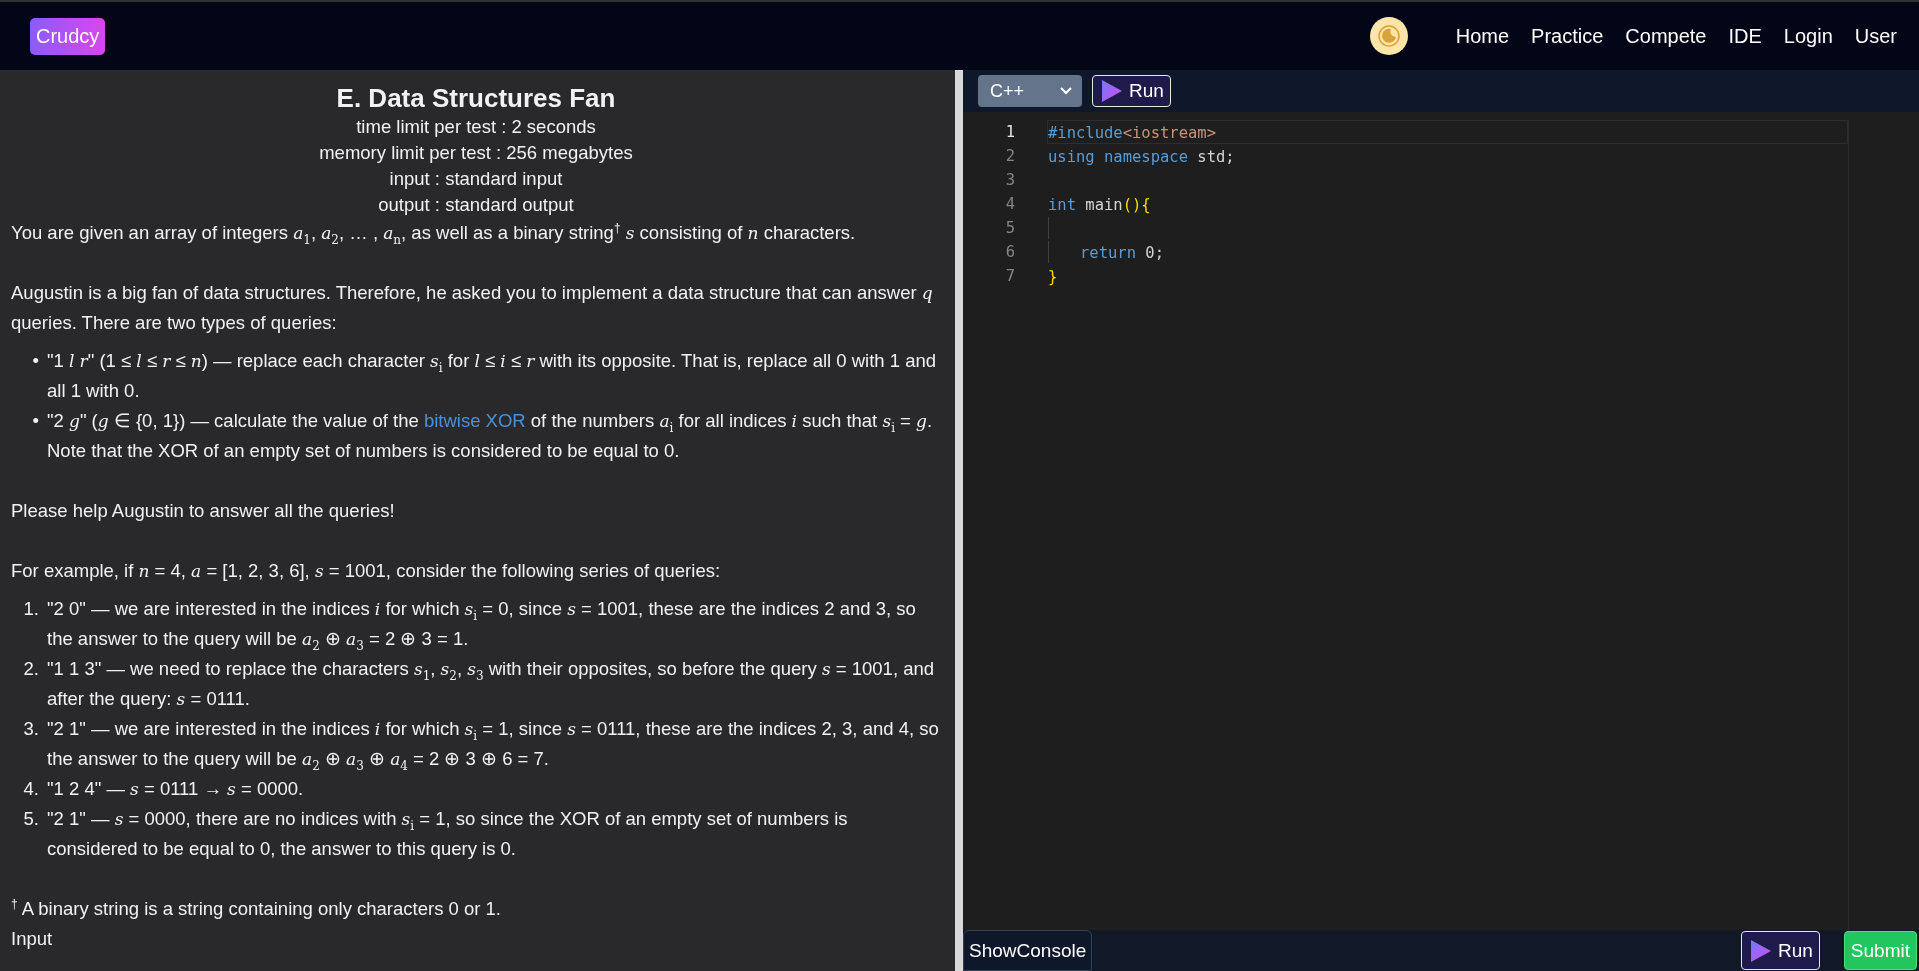 This screenshot has width=1919, height=971. I want to click on list-marker: 5., so click(31, 819).